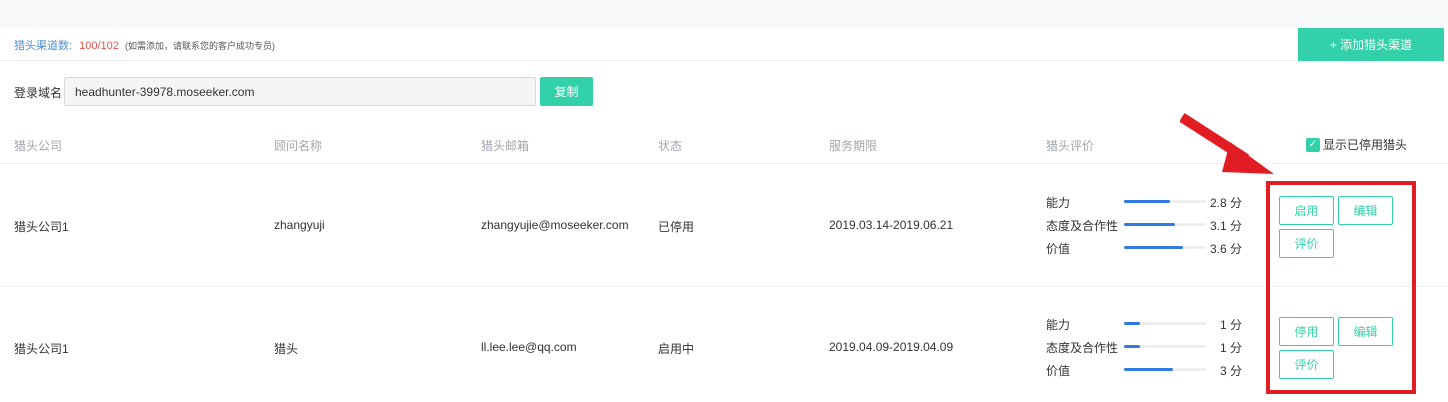 This screenshot has width=1448, height=402. What do you see at coordinates (1365, 145) in the screenshot?
I see `show-disabled-label: 显示已停用猎头` at bounding box center [1365, 145].